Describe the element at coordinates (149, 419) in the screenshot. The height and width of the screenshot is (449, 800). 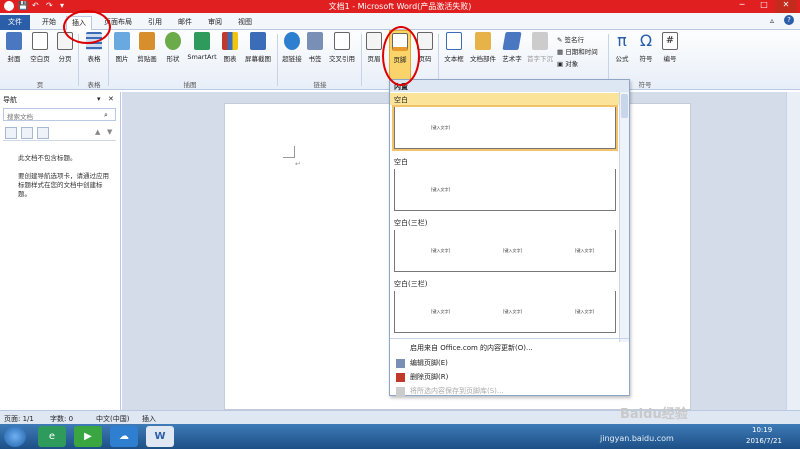
I see `insert-mode: 插入` at that location.